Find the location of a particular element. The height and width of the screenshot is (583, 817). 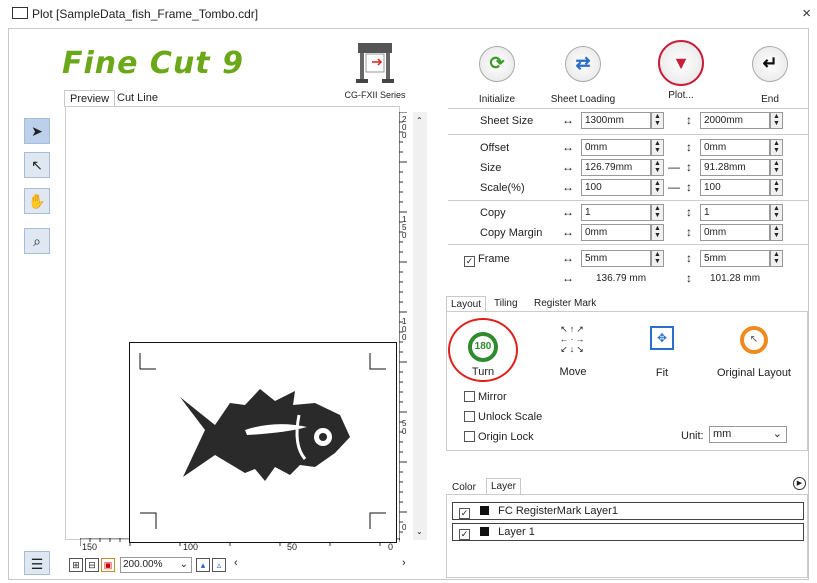

finecut-logo: Fine Cut 9 is located at coordinates (153, 63).